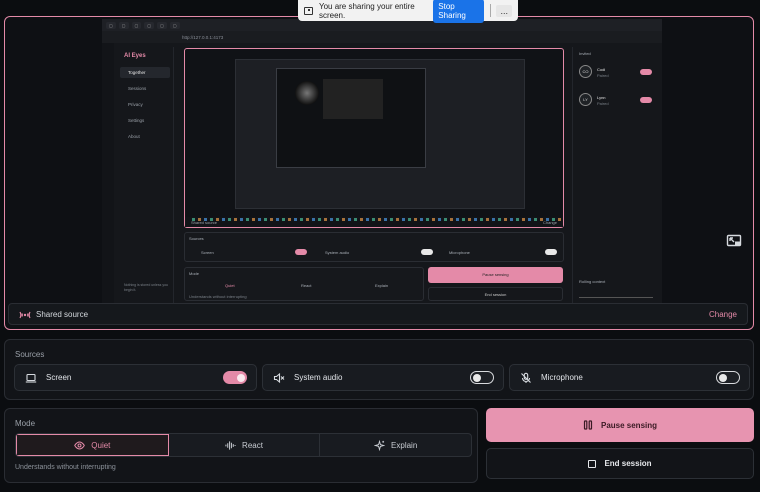  What do you see at coordinates (628, 463) in the screenshot?
I see `end-session-label: End session` at bounding box center [628, 463].